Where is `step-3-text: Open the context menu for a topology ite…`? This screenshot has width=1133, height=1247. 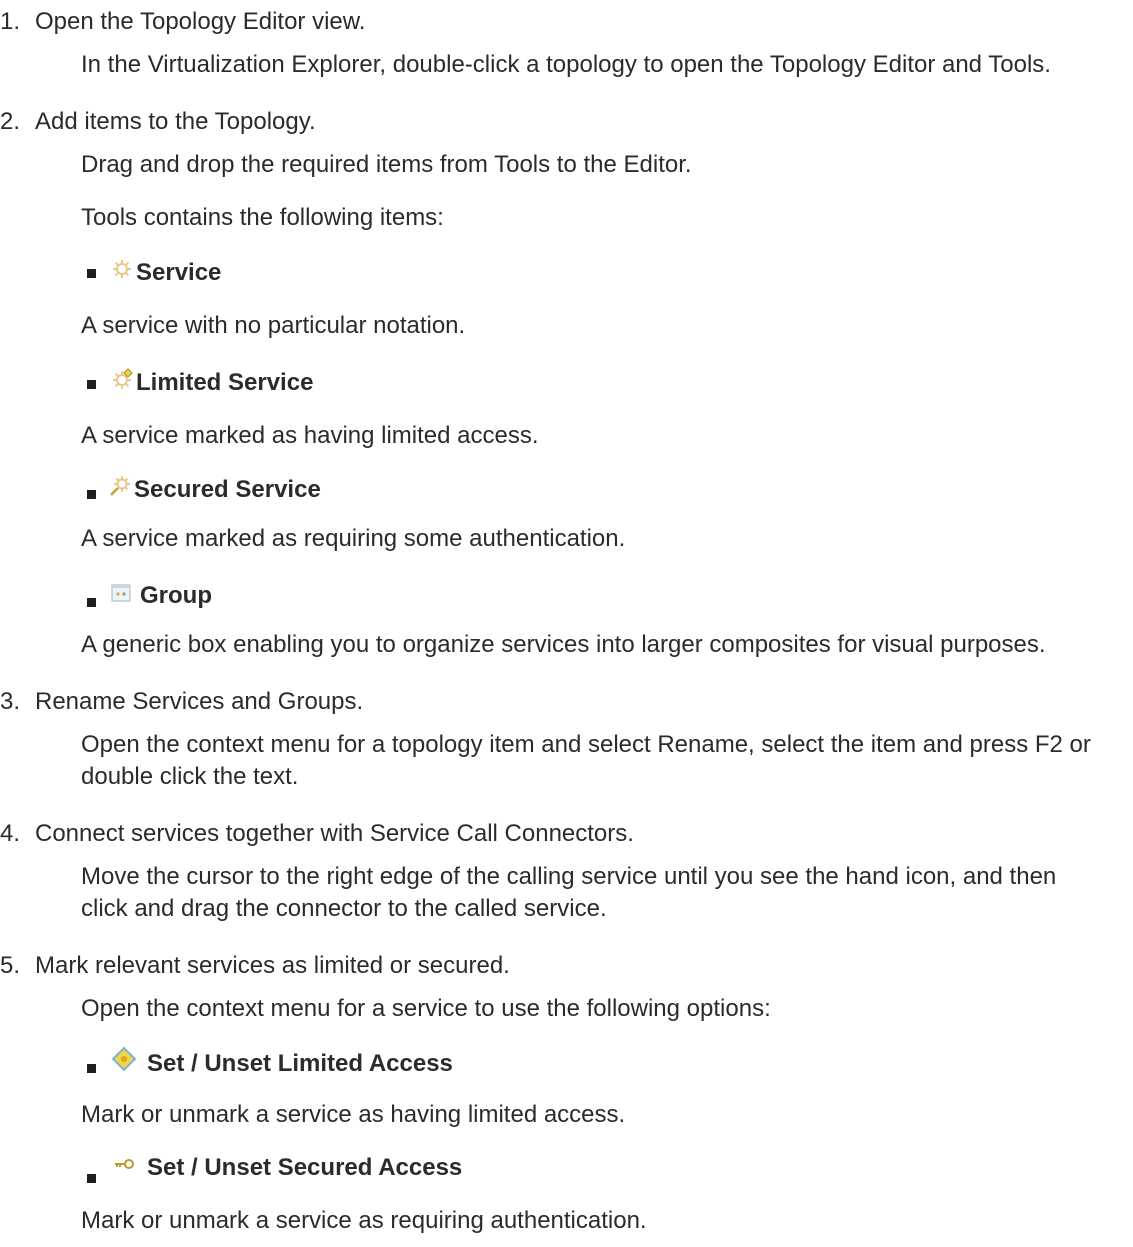 step-3-text: Open the context menu for a topology ite… is located at coordinates (586, 761).